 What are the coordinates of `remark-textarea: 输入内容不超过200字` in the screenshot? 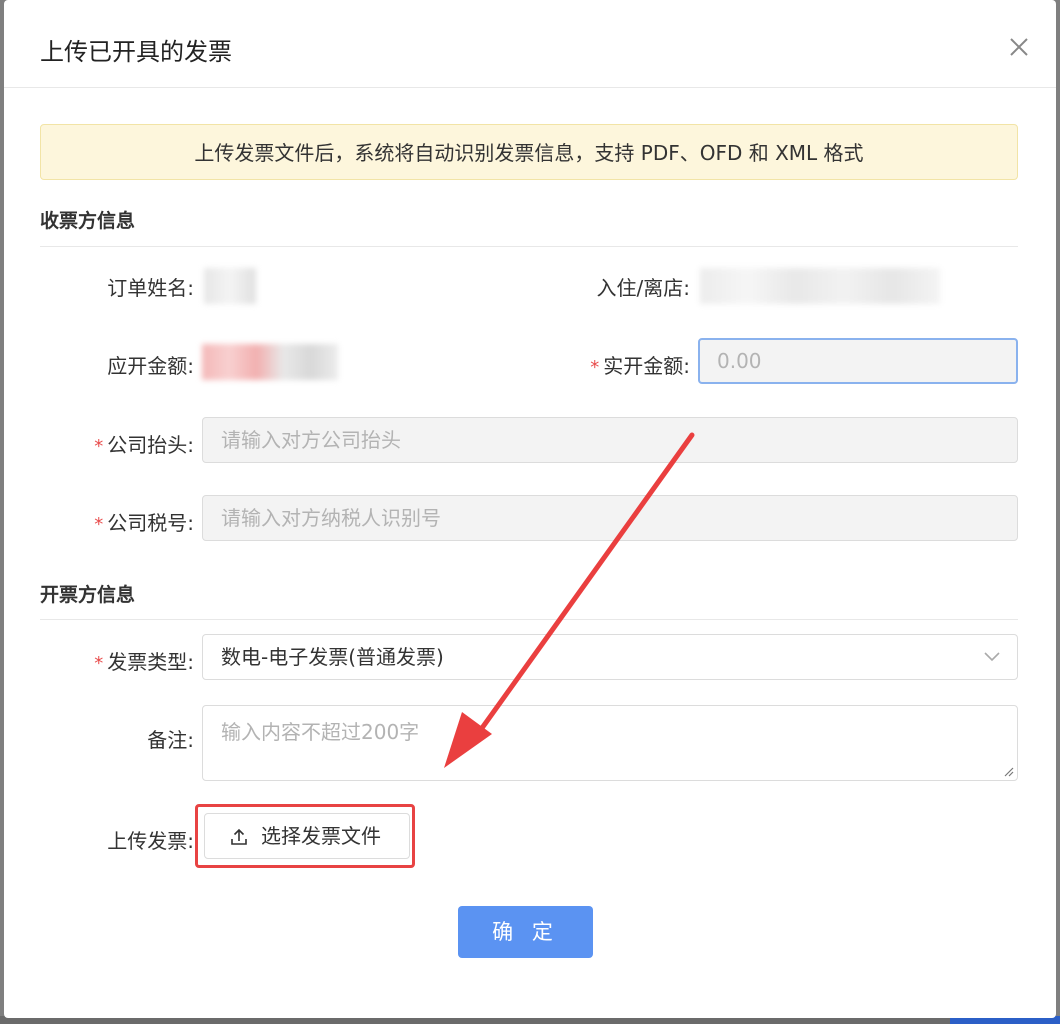 It's located at (610, 743).